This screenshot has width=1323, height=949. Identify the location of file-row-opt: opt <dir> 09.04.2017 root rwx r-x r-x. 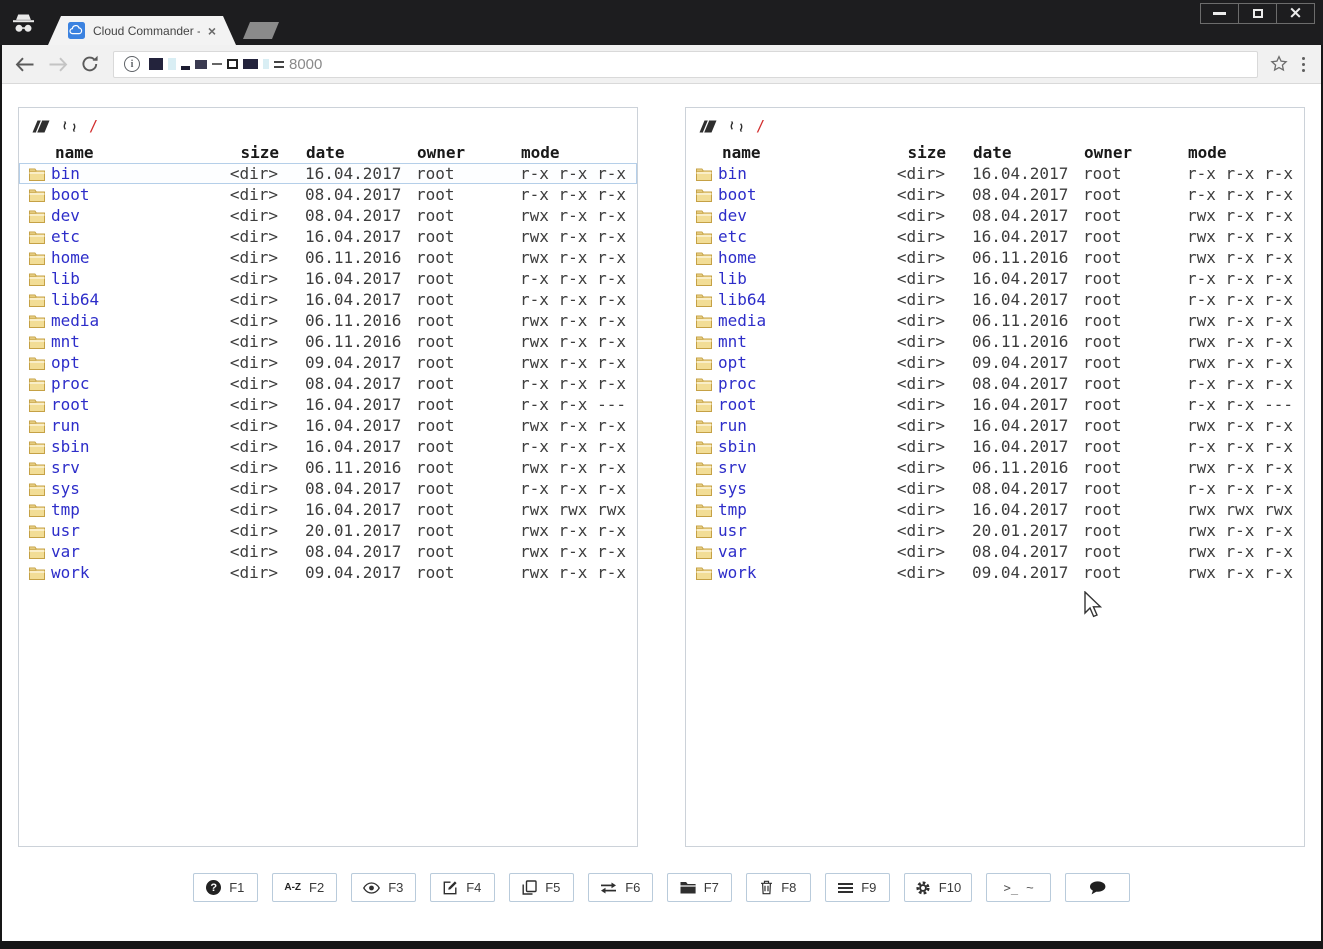
(328, 362).